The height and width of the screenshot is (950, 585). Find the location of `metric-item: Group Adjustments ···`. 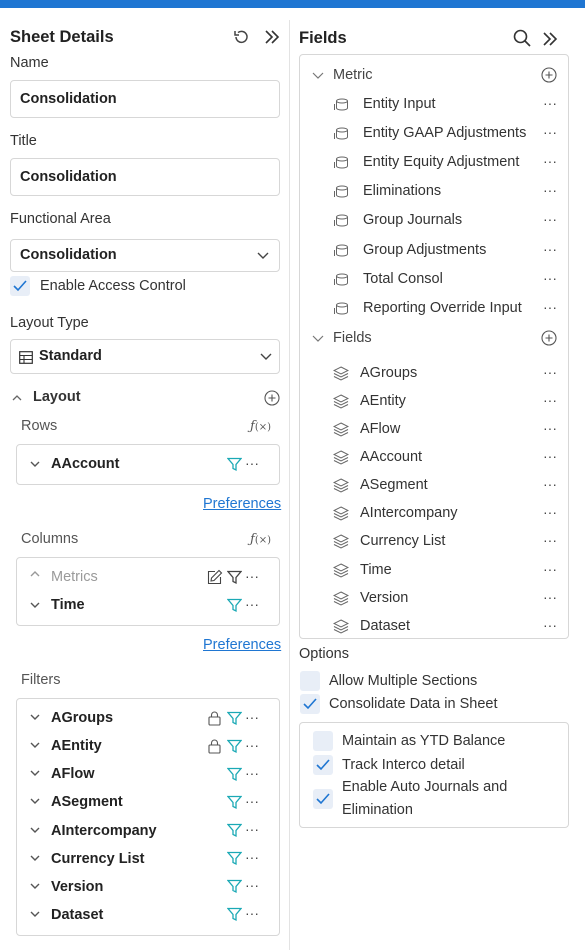

metric-item: Group Adjustments ··· is located at coordinates (434, 250).